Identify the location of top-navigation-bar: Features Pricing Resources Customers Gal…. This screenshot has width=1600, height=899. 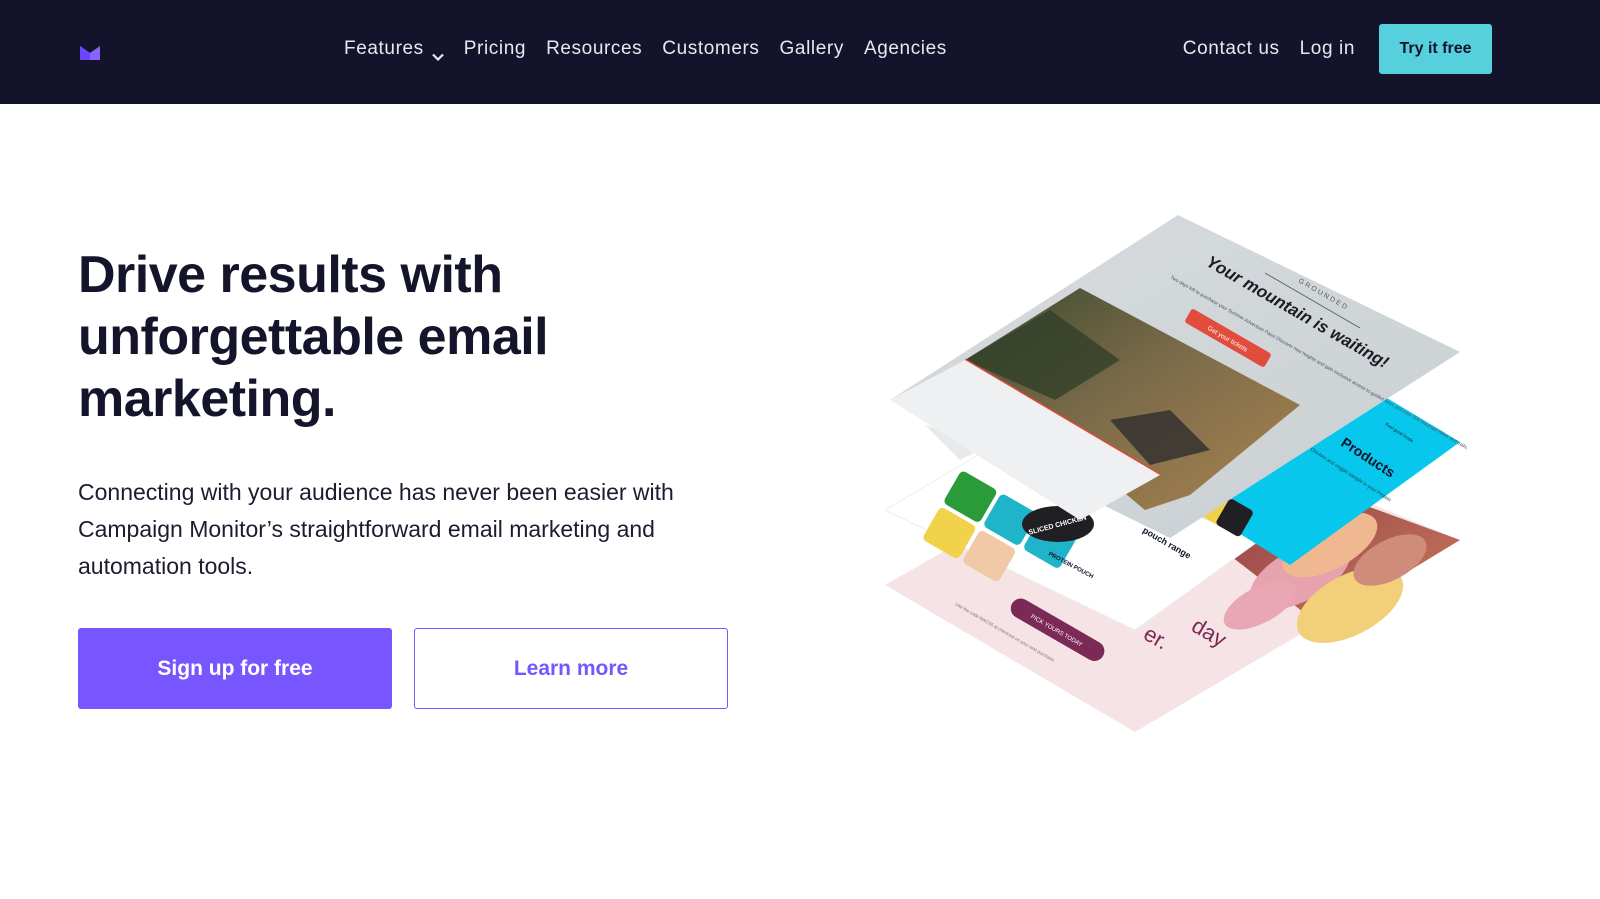
(800, 52).